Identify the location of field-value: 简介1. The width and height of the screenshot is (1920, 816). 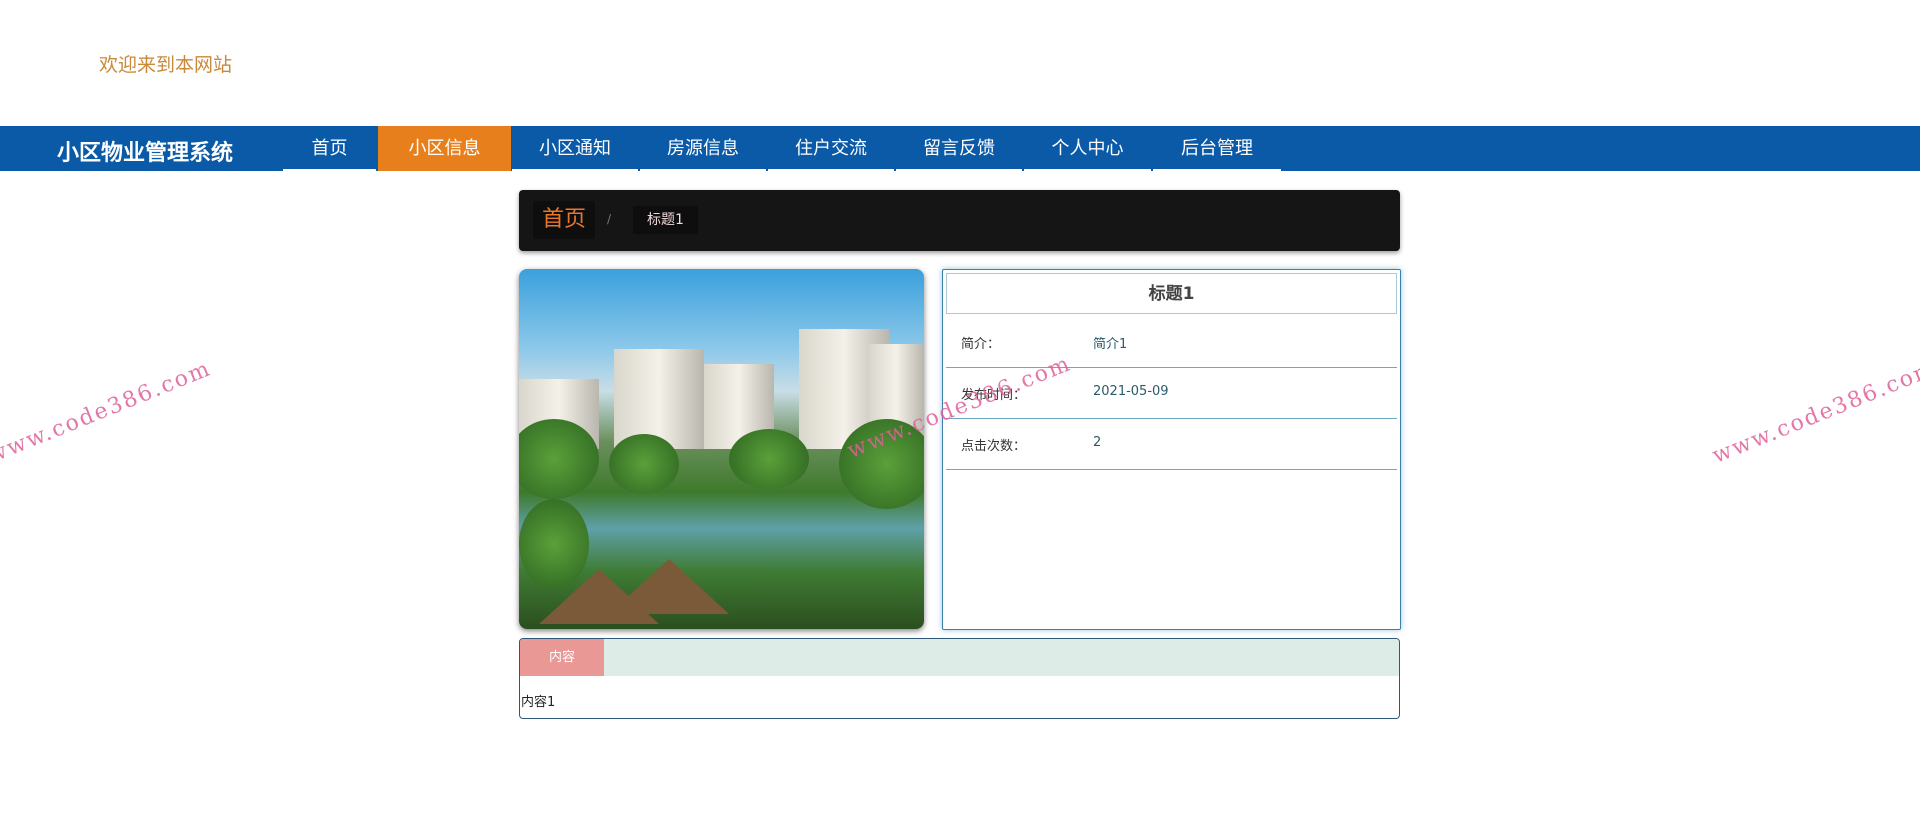
(1110, 344).